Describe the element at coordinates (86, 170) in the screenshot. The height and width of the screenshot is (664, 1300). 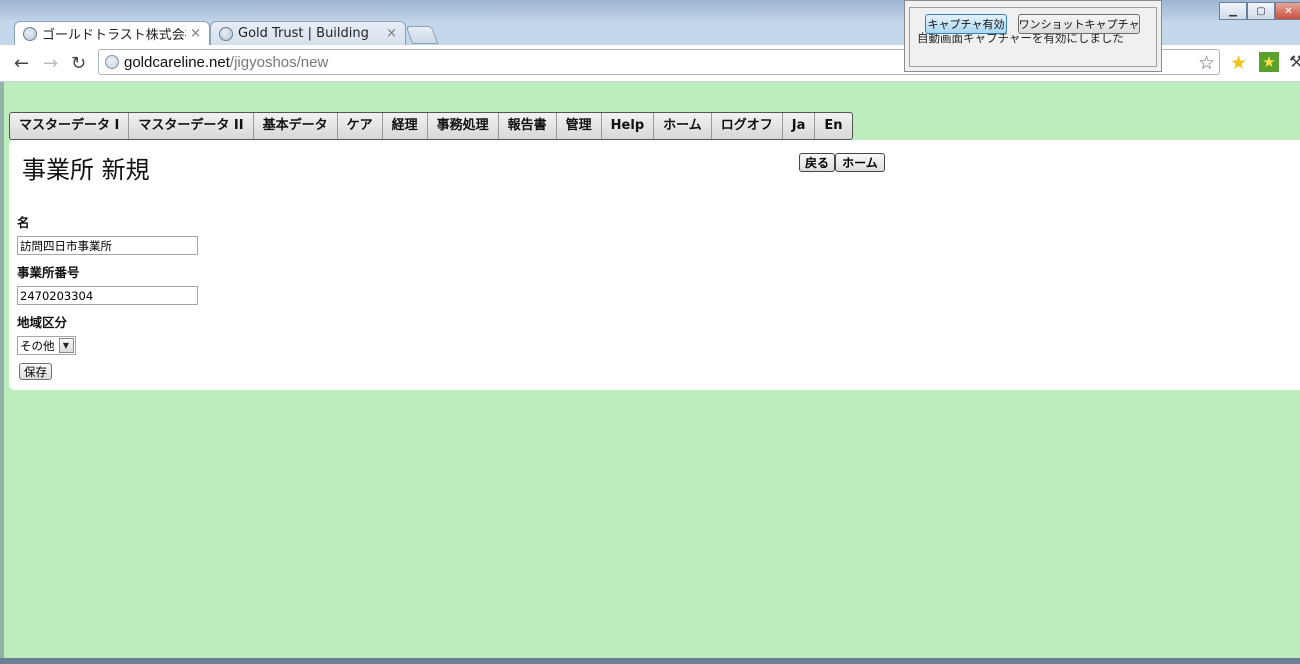
I see `page-title: 事業所 新規` at that location.